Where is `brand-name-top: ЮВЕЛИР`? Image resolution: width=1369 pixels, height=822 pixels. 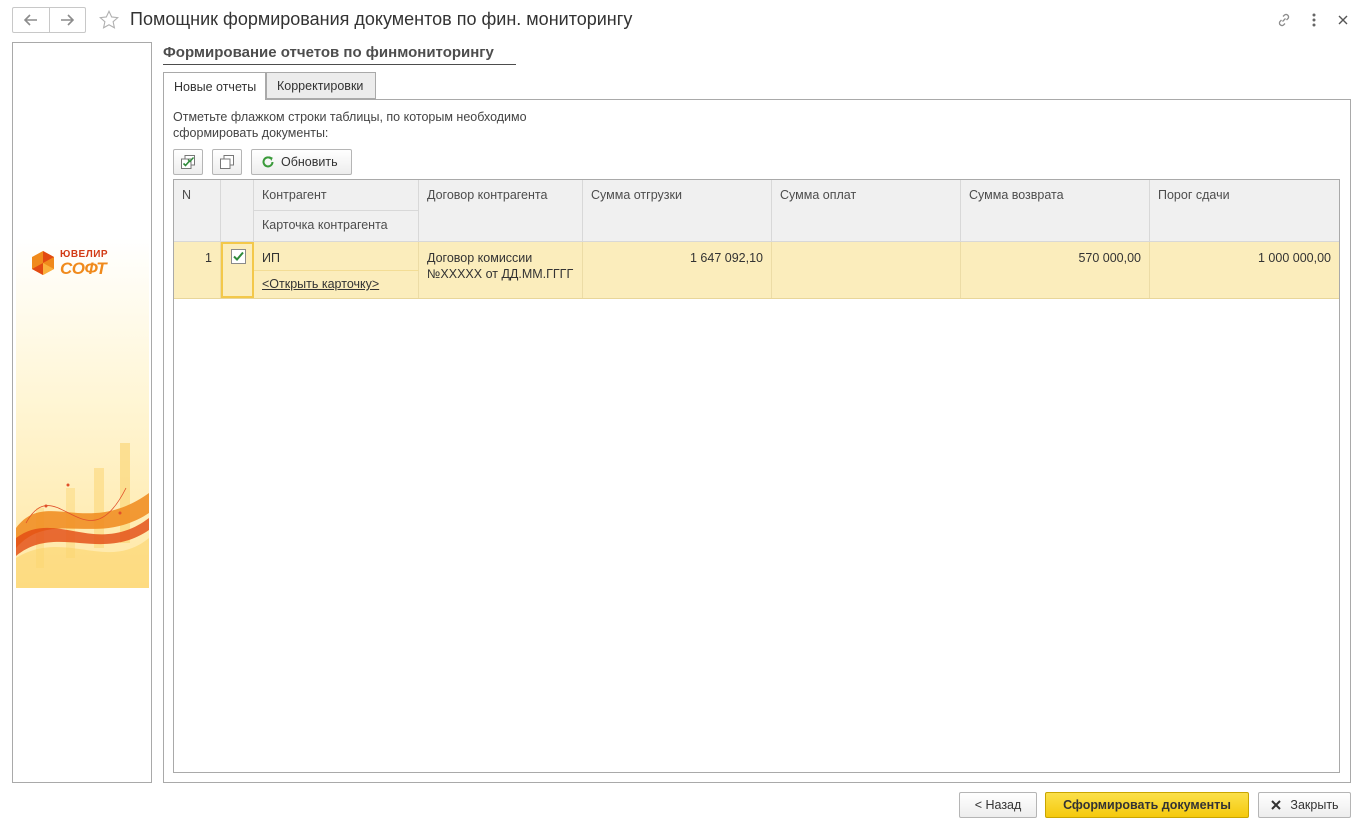
brand-name-top: ЮВЕЛИР is located at coordinates (84, 254).